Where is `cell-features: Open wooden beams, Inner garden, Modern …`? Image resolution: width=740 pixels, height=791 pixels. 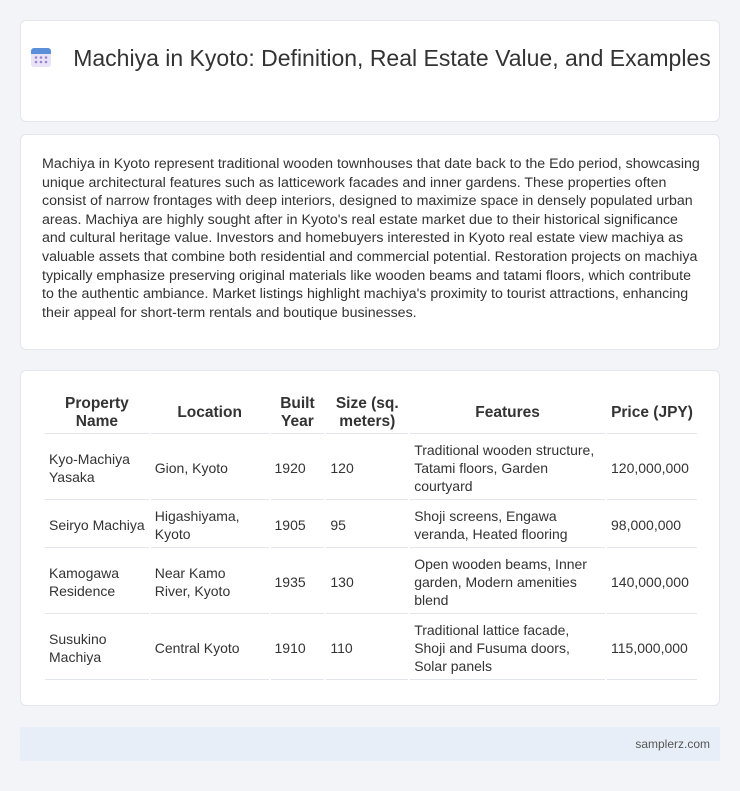 cell-features: Open wooden beams, Inner garden, Modern … is located at coordinates (507, 582).